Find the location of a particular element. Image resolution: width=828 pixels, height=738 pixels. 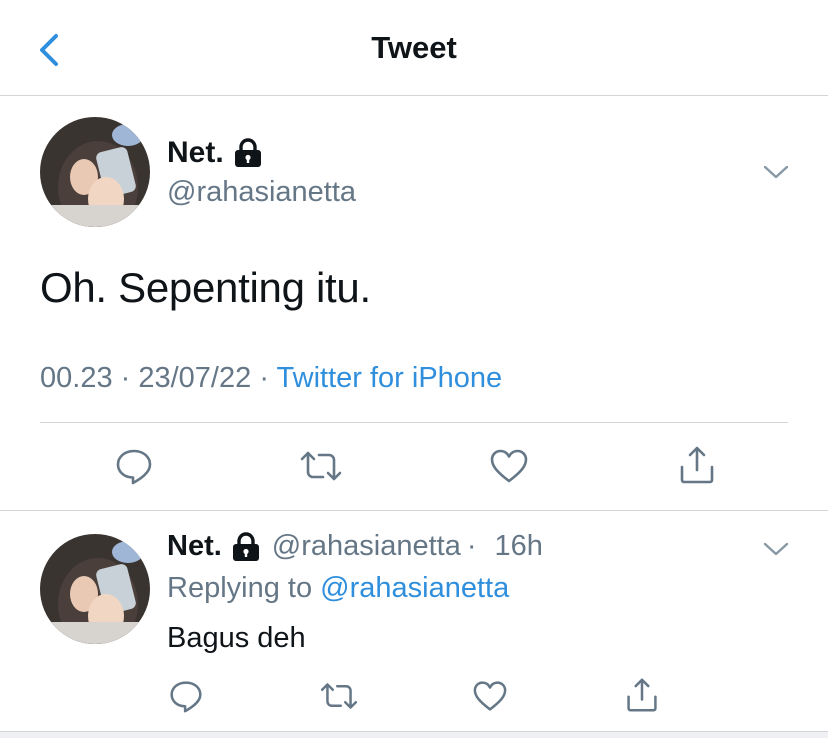

tweet-meta: 00.23 · 23/07/22 · Twitter for iPhone is located at coordinates (271, 378).